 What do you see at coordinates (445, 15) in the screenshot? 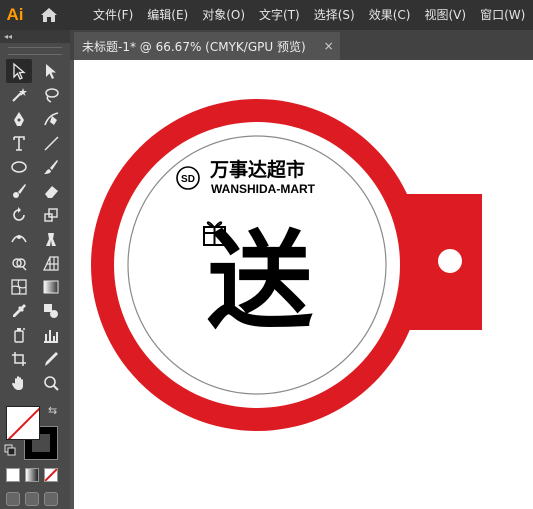
I see `menu-view: 视图(V)` at bounding box center [445, 15].